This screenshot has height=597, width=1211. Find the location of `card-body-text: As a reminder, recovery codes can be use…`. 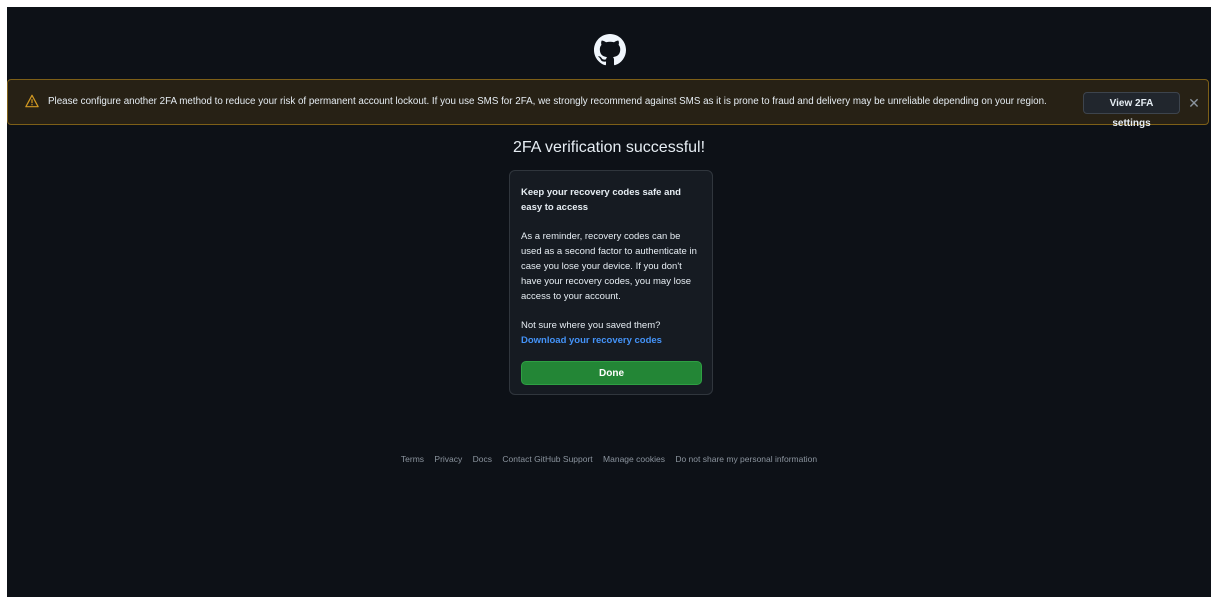

card-body-text: As a reminder, recovery codes can be use… is located at coordinates (609, 266).